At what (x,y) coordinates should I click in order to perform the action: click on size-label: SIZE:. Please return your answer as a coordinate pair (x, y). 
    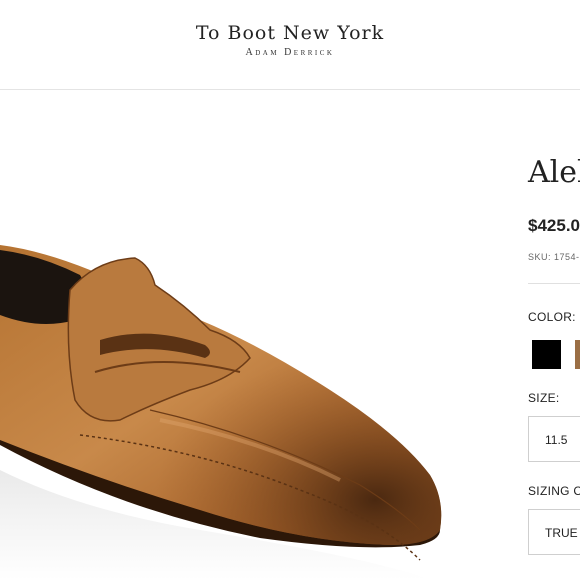
    Looking at the image, I should click on (544, 398).